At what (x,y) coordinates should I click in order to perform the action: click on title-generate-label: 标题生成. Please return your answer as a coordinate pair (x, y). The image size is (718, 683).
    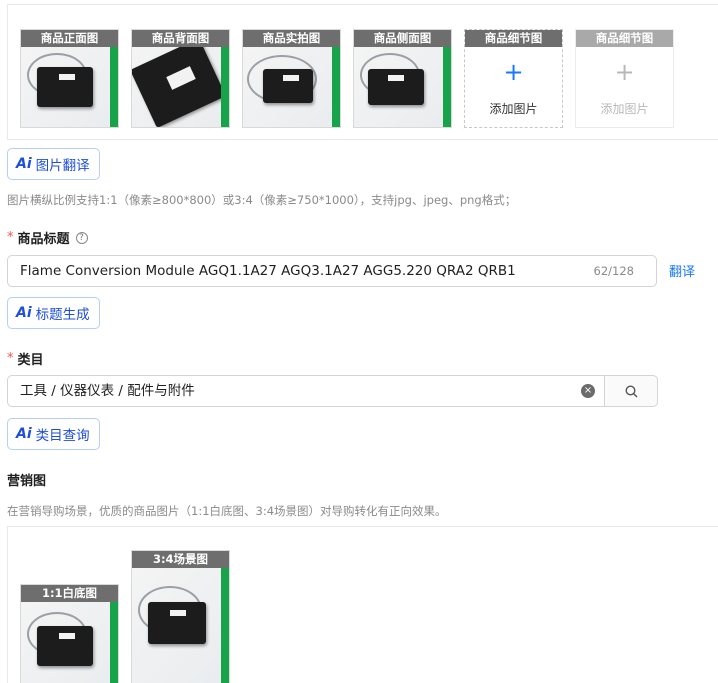
    Looking at the image, I should click on (62, 315).